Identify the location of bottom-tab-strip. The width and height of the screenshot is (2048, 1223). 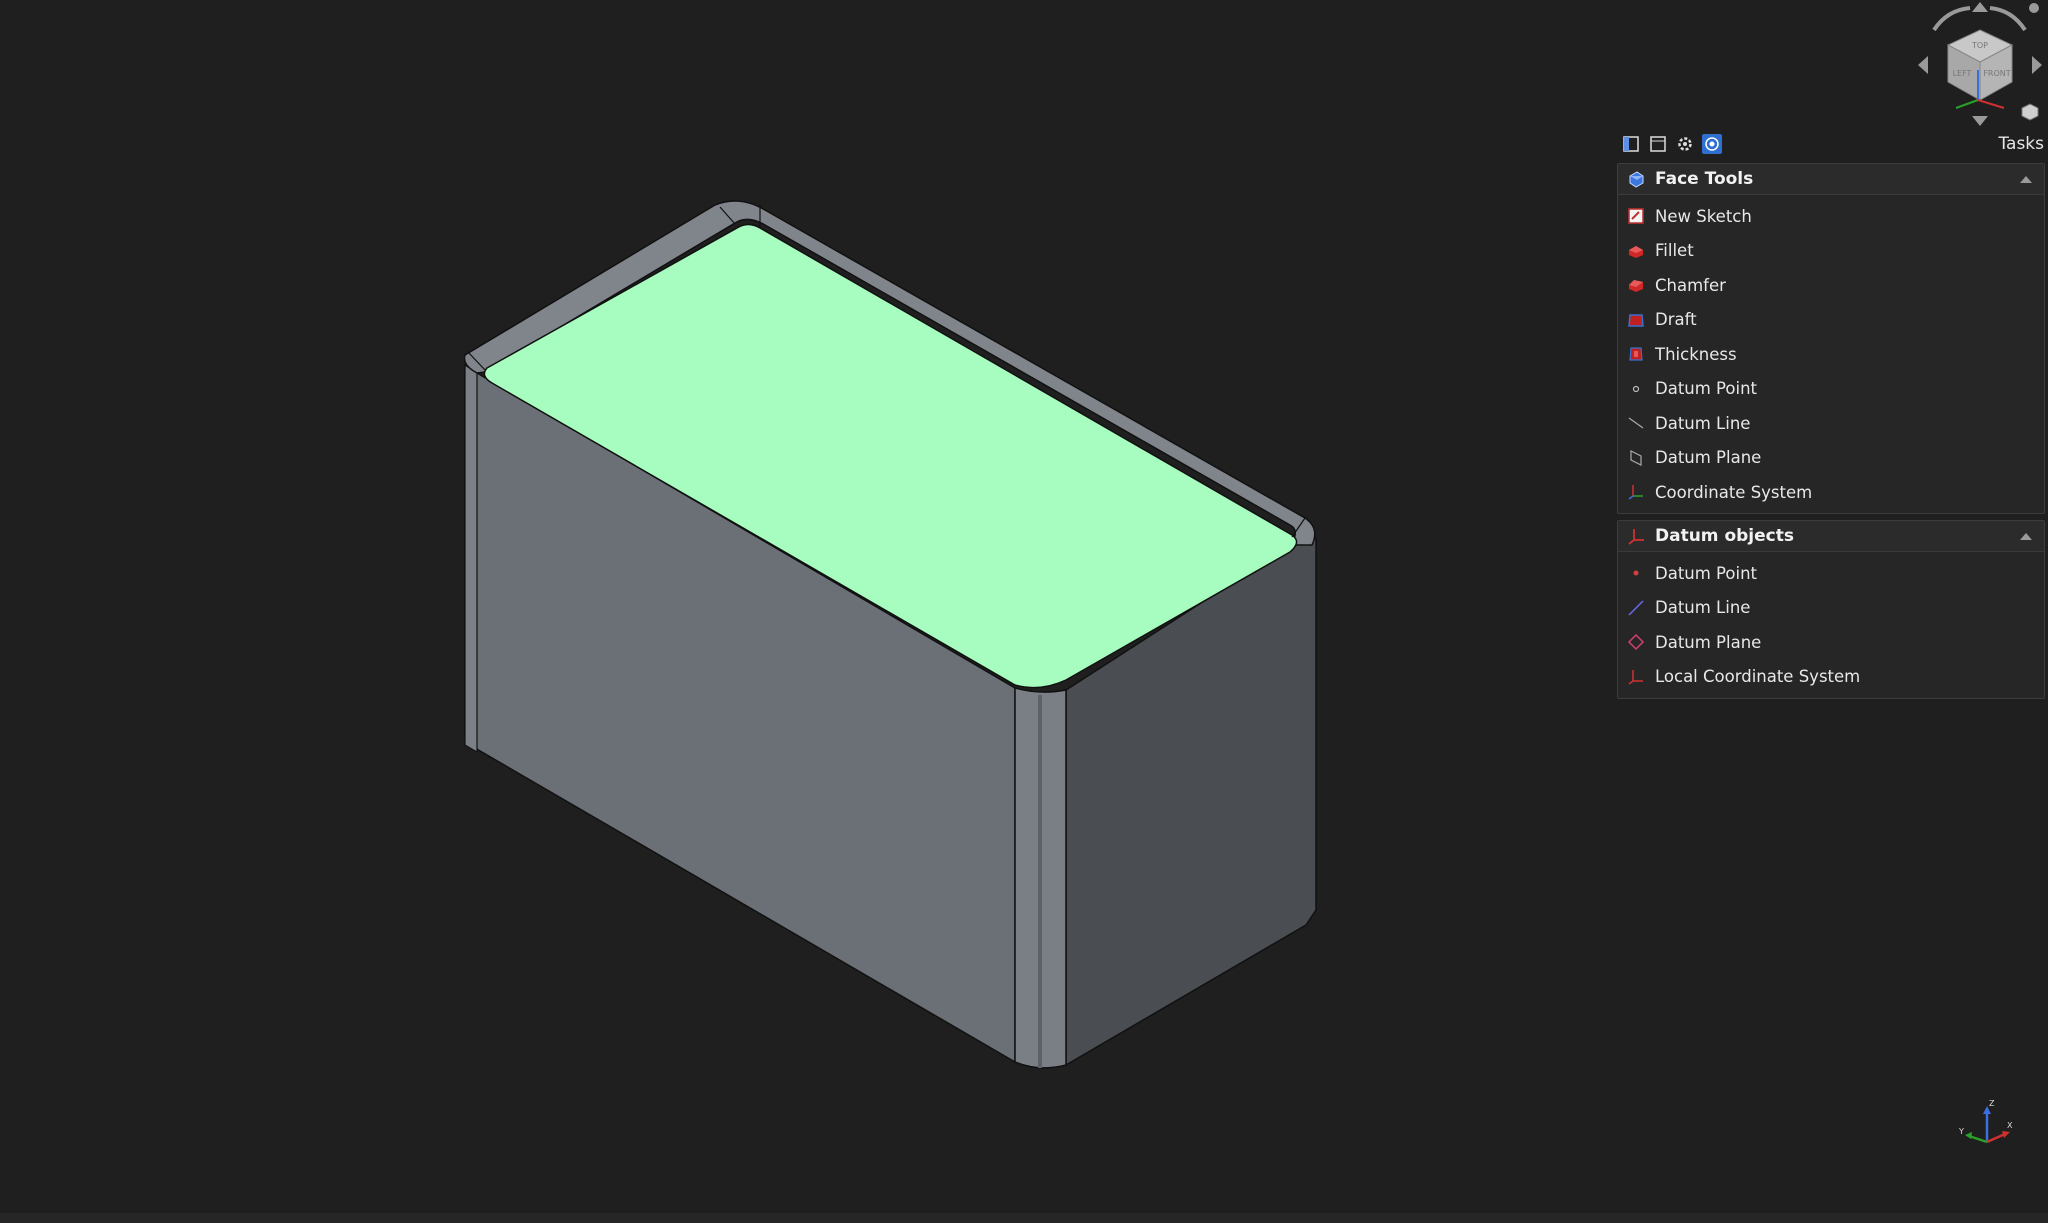
(1024, 1218).